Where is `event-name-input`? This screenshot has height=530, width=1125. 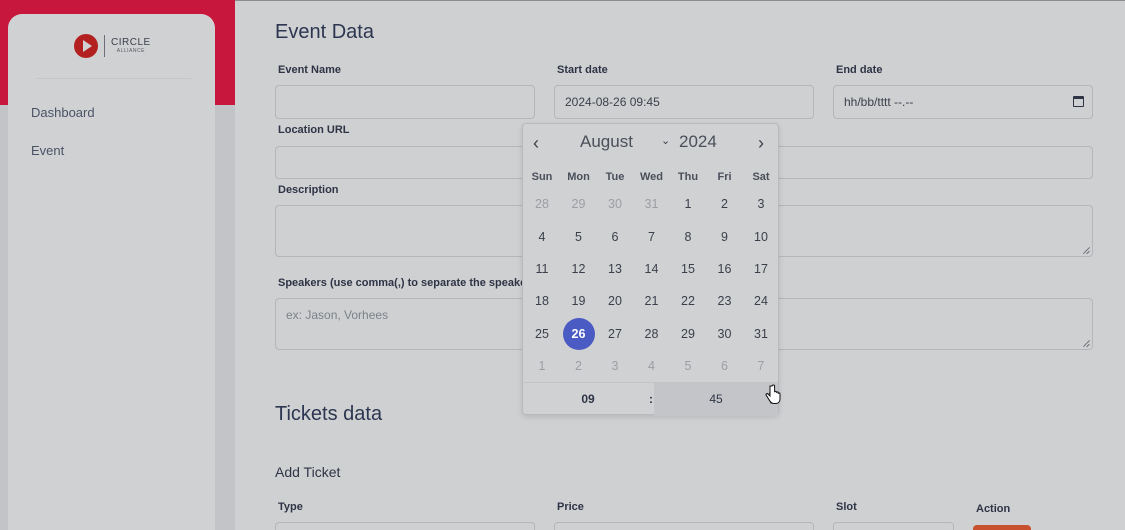 event-name-input is located at coordinates (405, 102).